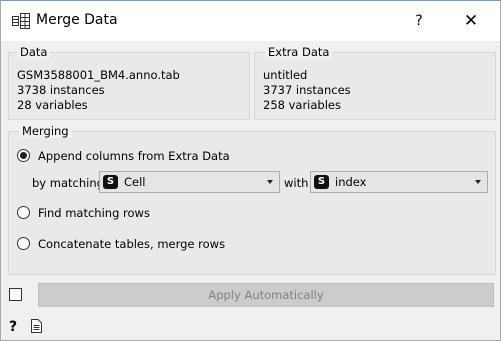 The image size is (501, 341). What do you see at coordinates (471, 21) in the screenshot?
I see `close-button: ✕` at bounding box center [471, 21].